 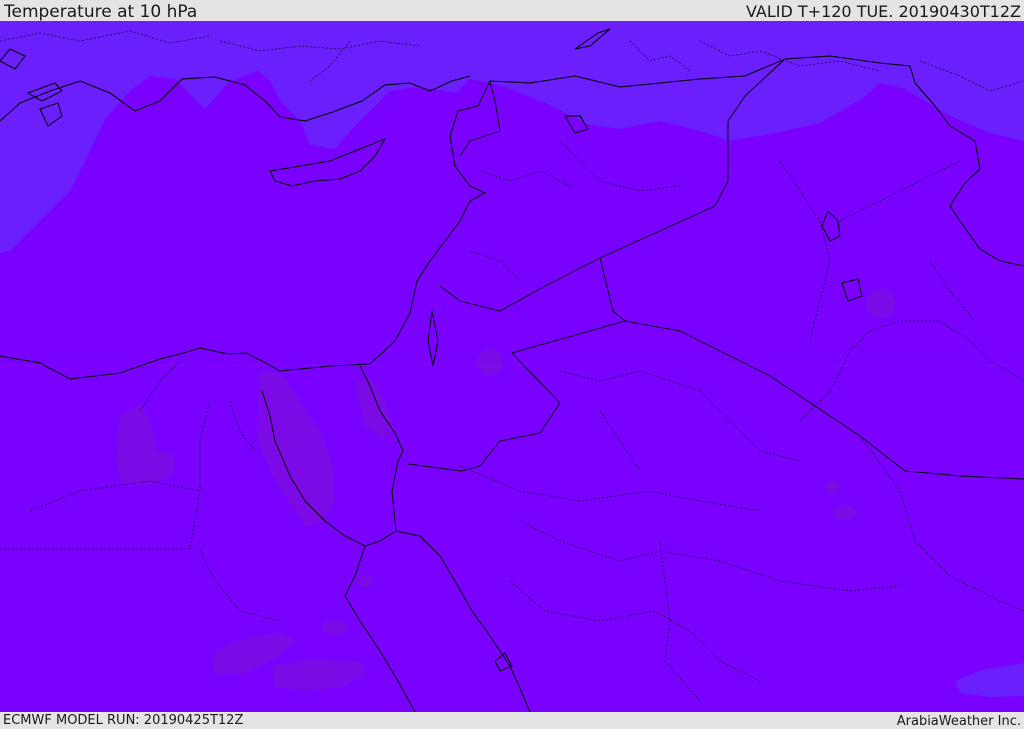 What do you see at coordinates (101, 12) in the screenshot?
I see `map-title: Temperature at 10 hPa` at bounding box center [101, 12].